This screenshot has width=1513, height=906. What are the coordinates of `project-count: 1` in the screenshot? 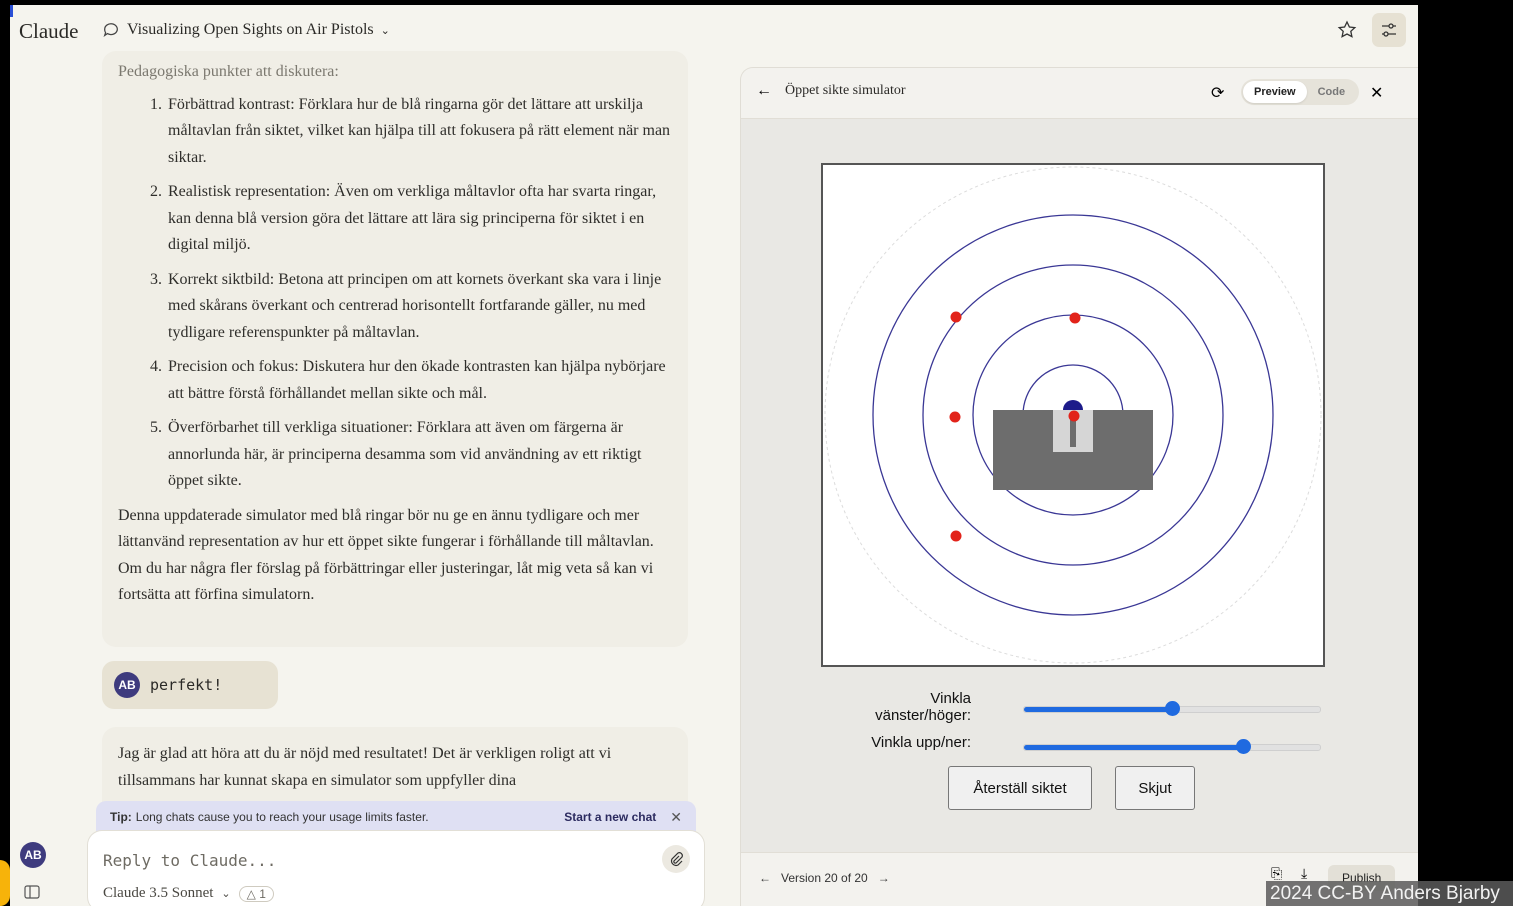 It's located at (262, 893).